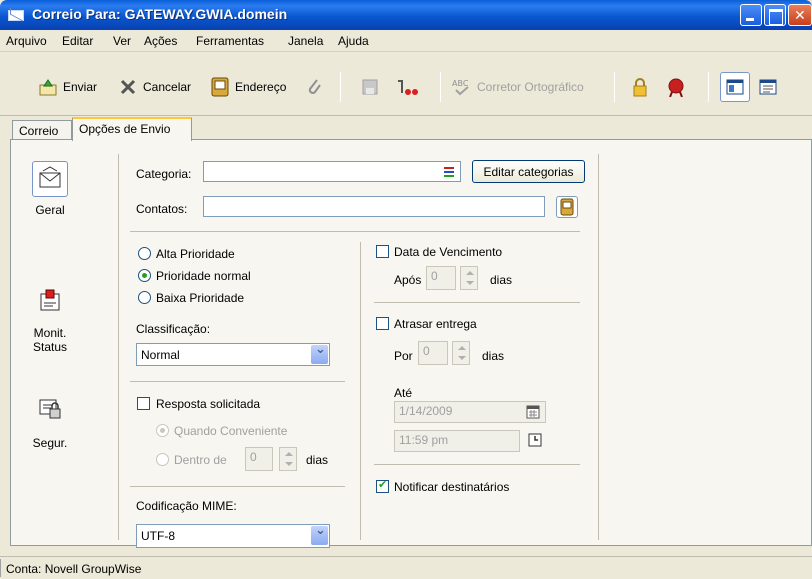  I want to click on priority-high-label: Alta Prioridade, so click(195, 254).